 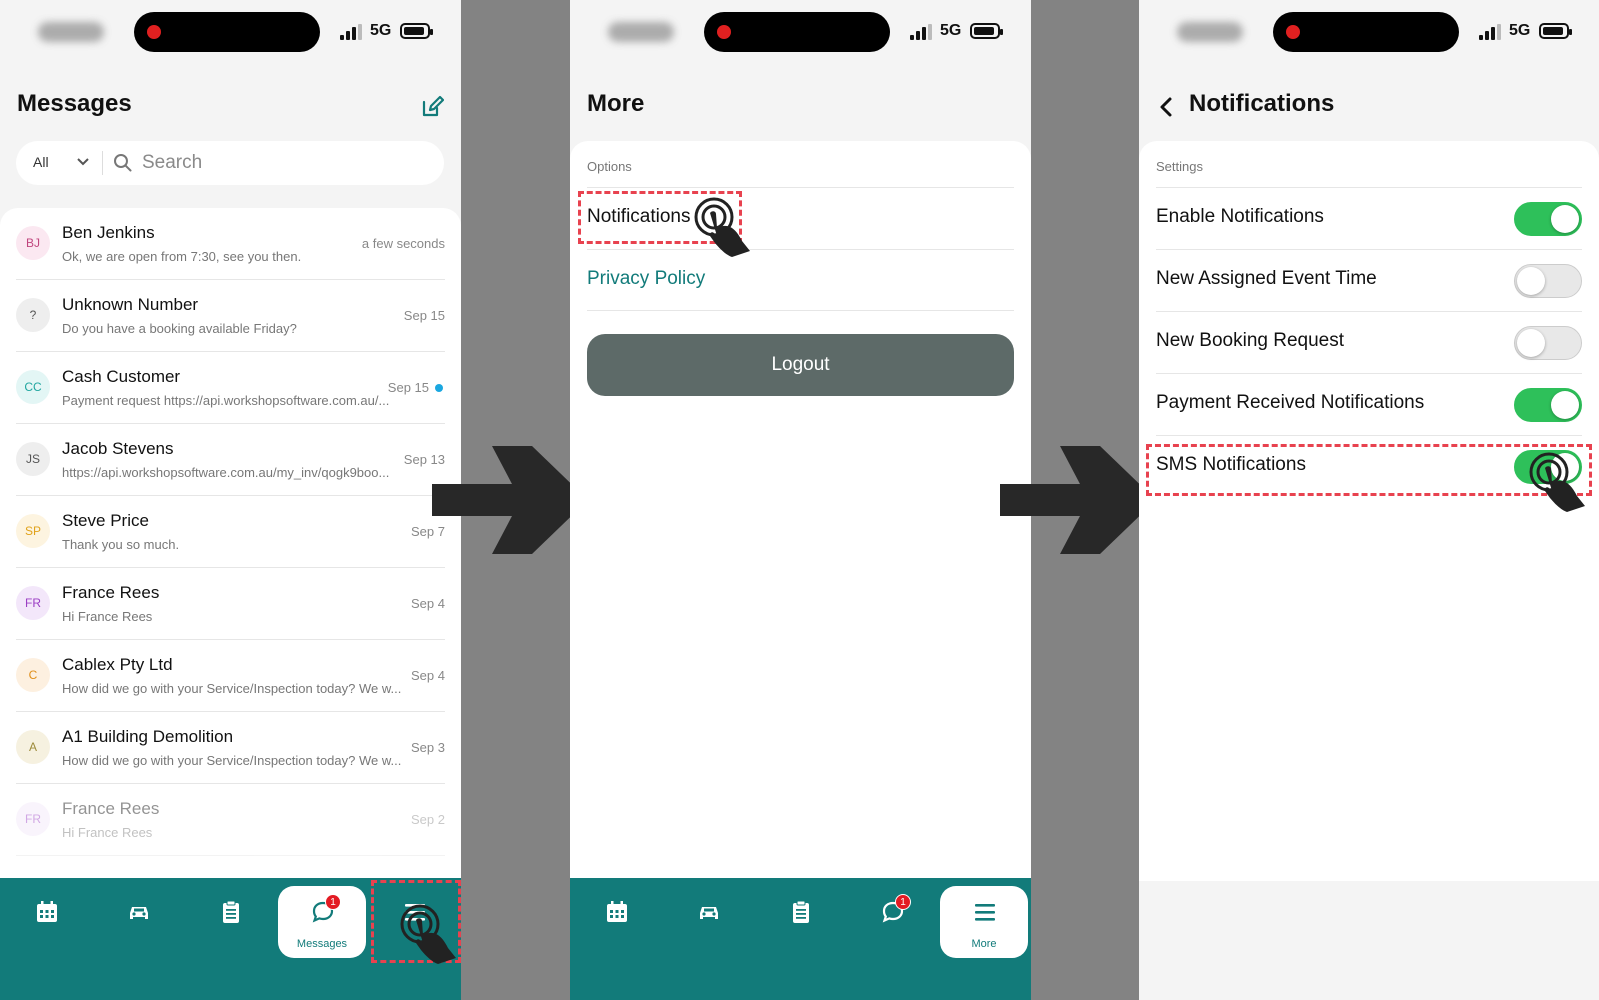 I want to click on menu-item-label: Privacy Policy, so click(x=646, y=278).